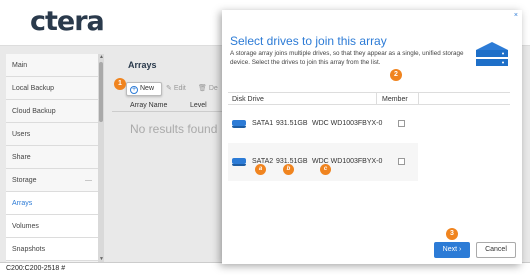 This screenshot has height=275, width=530. What do you see at coordinates (67, 21) in the screenshot?
I see `ctera-logo: ctera` at bounding box center [67, 21].